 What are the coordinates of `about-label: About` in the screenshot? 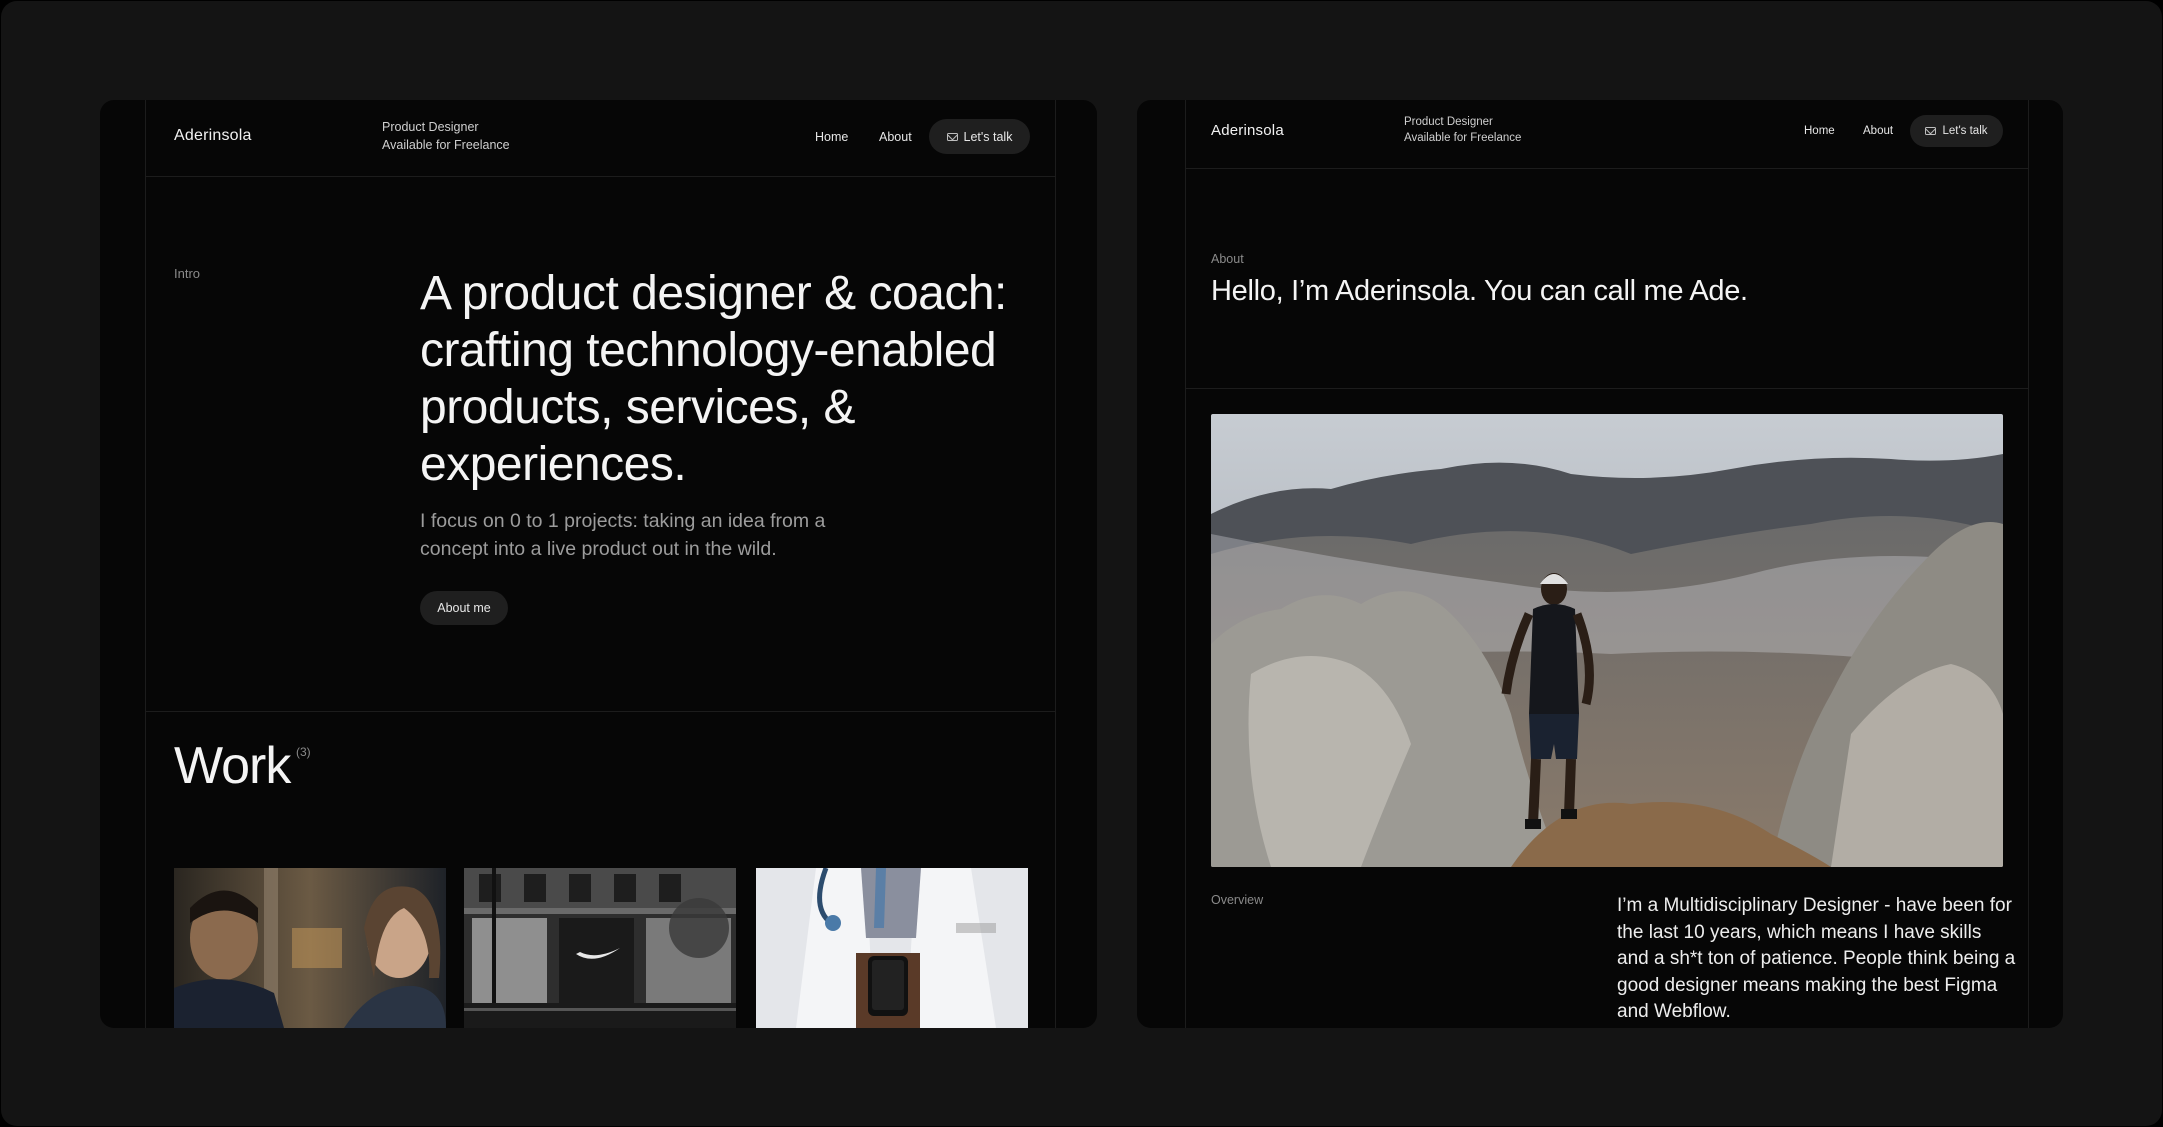 It's located at (1227, 259).